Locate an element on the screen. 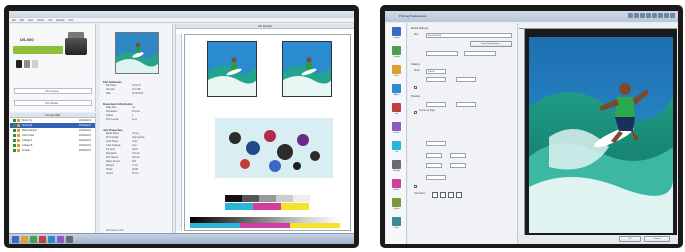 The width and height of the screenshot is (685, 252). orientation-rotate-icon is located at coordinates (451, 195).